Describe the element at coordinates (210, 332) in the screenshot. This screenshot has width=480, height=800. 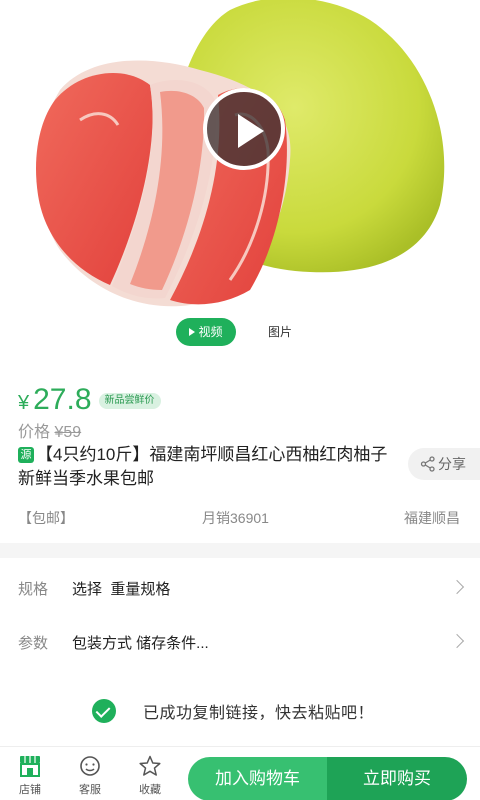
I see `tab-video-label: 视频` at that location.